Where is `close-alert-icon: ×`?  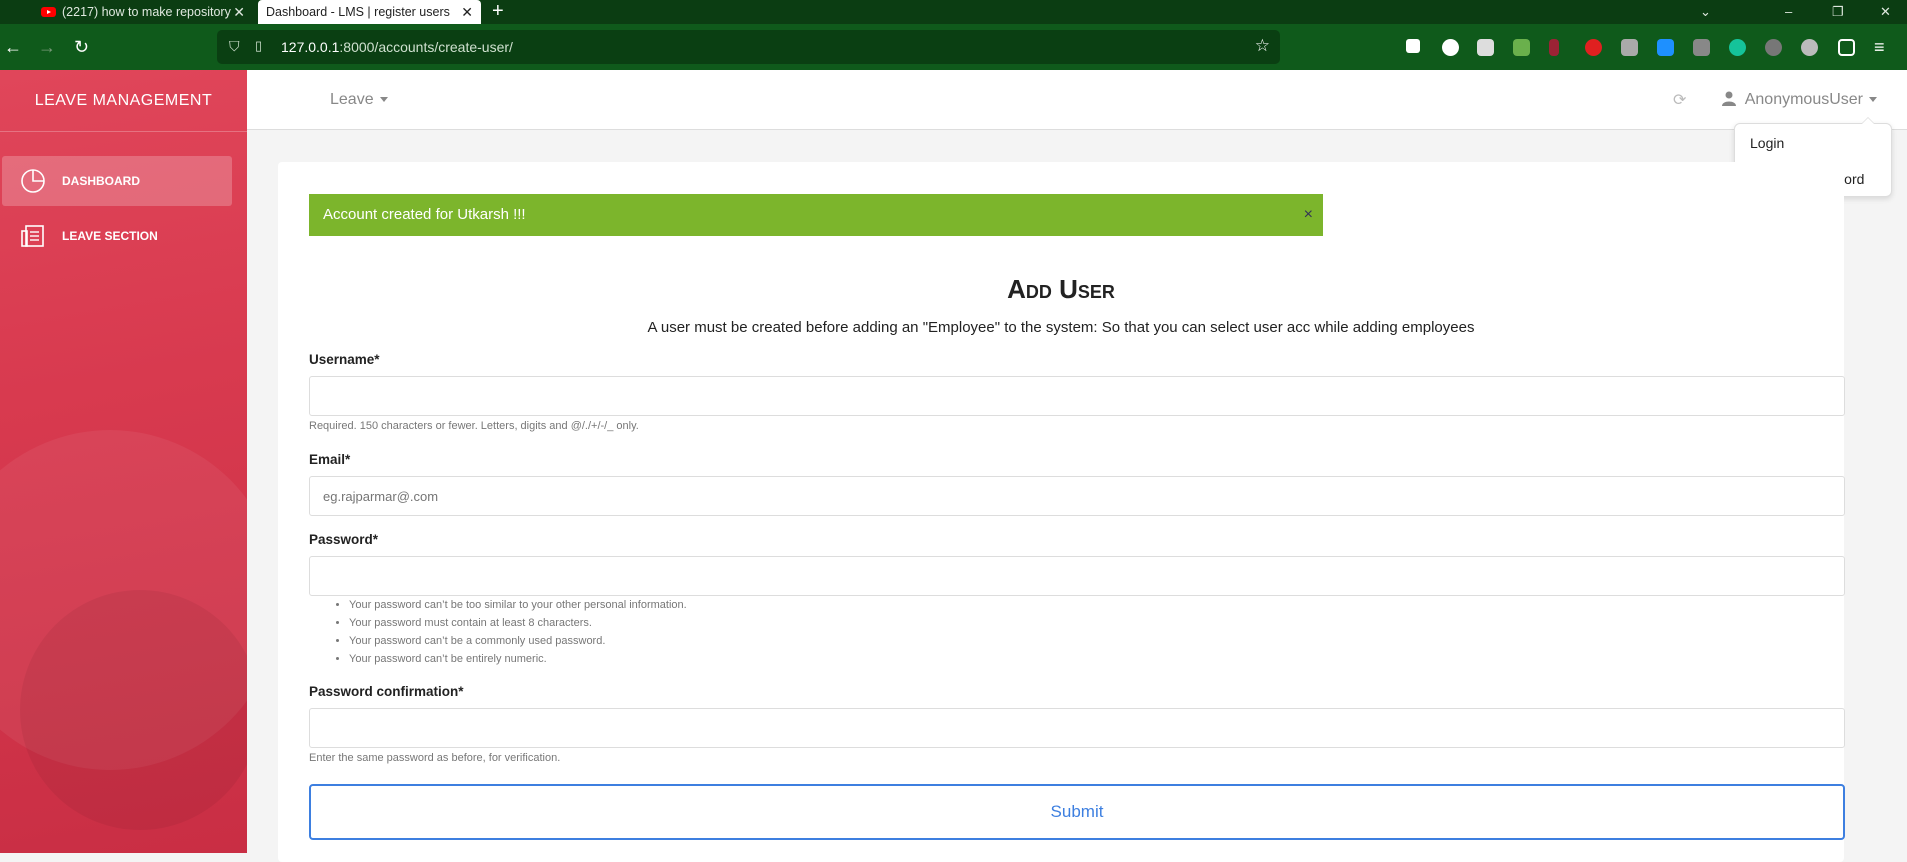 close-alert-icon: × is located at coordinates (1308, 215).